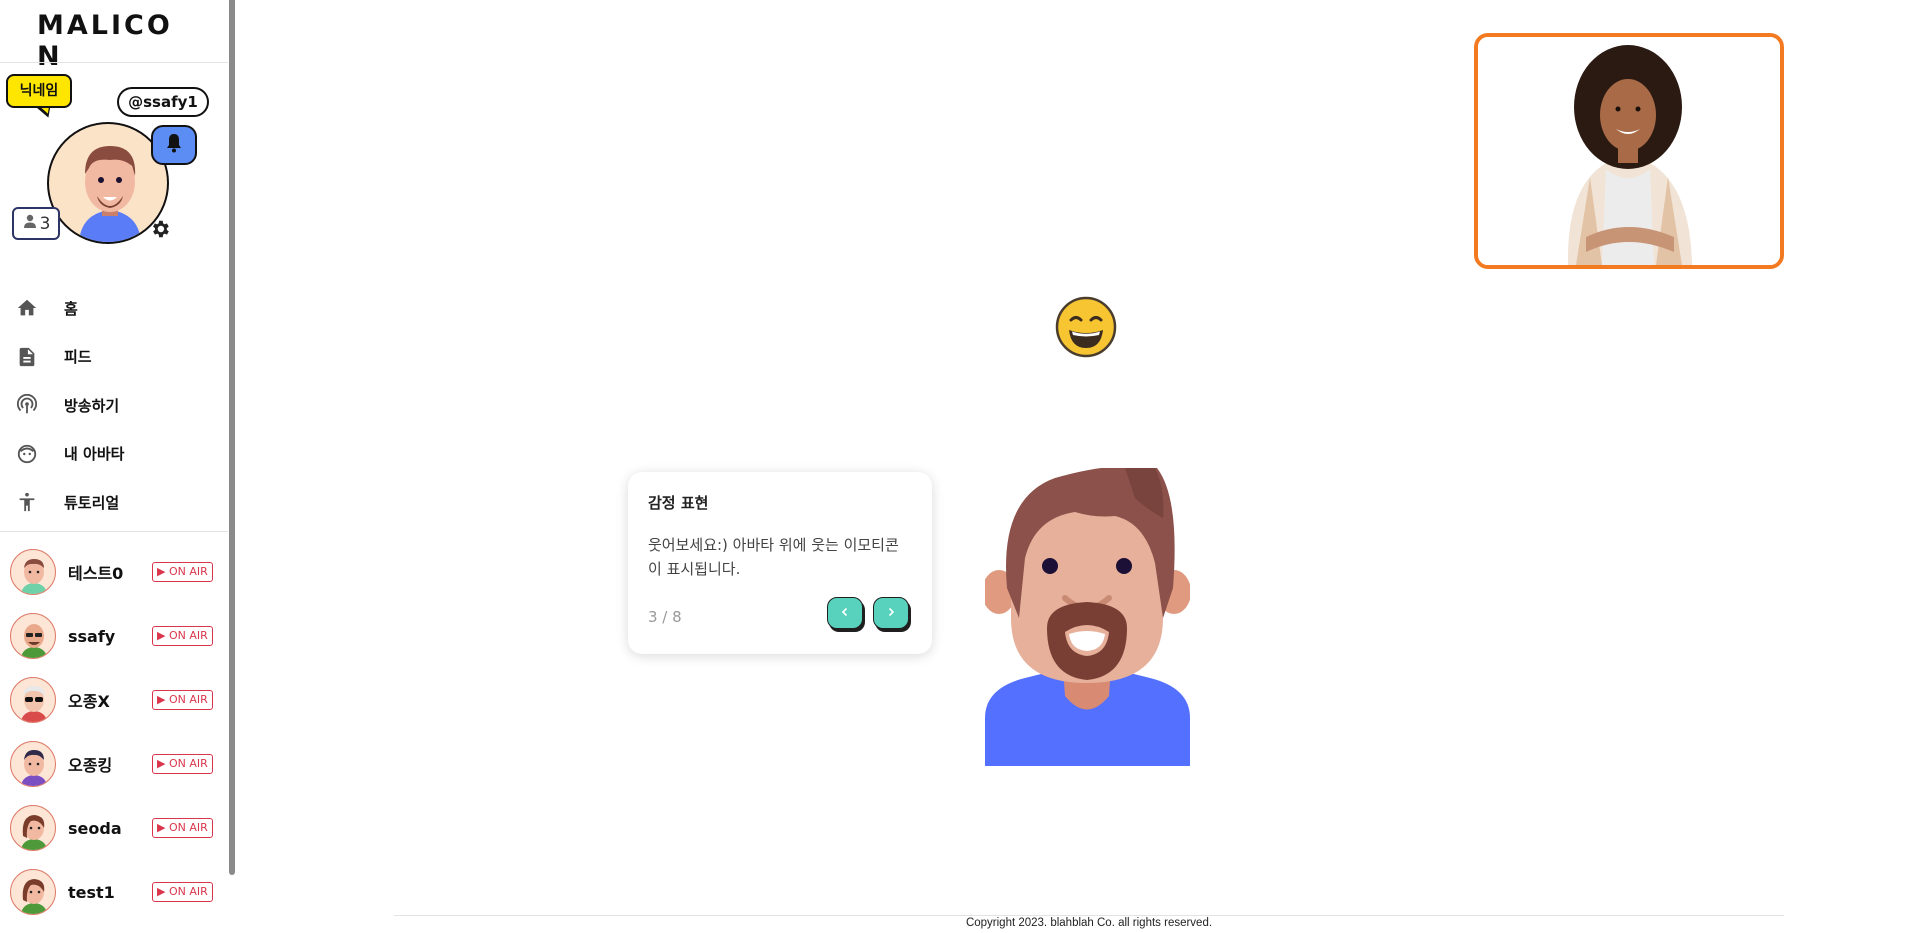 The height and width of the screenshot is (933, 1915). I want to click on nav-label: 피드, so click(78, 357).